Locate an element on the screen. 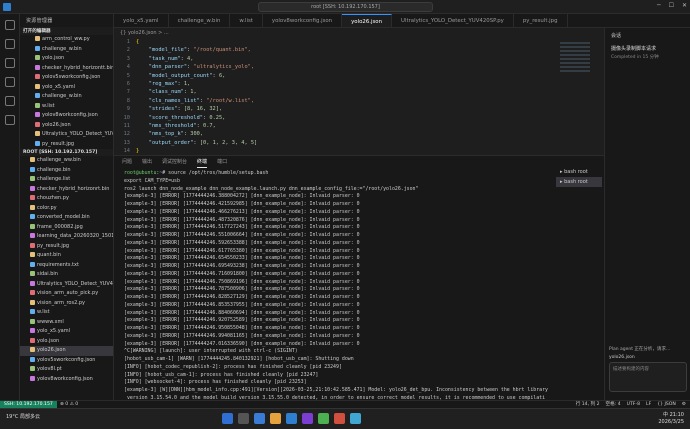 Image resolution: width=690 pixels, height=429 pixels. json-value: "ultralytics_yolo", is located at coordinates (224, 67).